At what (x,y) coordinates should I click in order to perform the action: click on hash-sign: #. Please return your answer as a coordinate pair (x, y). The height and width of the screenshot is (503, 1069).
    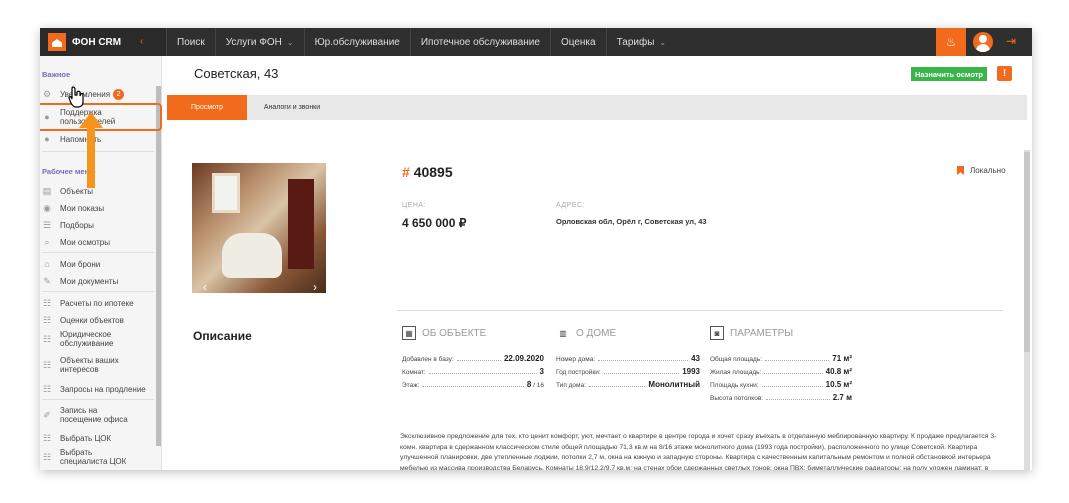
    Looking at the image, I should click on (406, 172).